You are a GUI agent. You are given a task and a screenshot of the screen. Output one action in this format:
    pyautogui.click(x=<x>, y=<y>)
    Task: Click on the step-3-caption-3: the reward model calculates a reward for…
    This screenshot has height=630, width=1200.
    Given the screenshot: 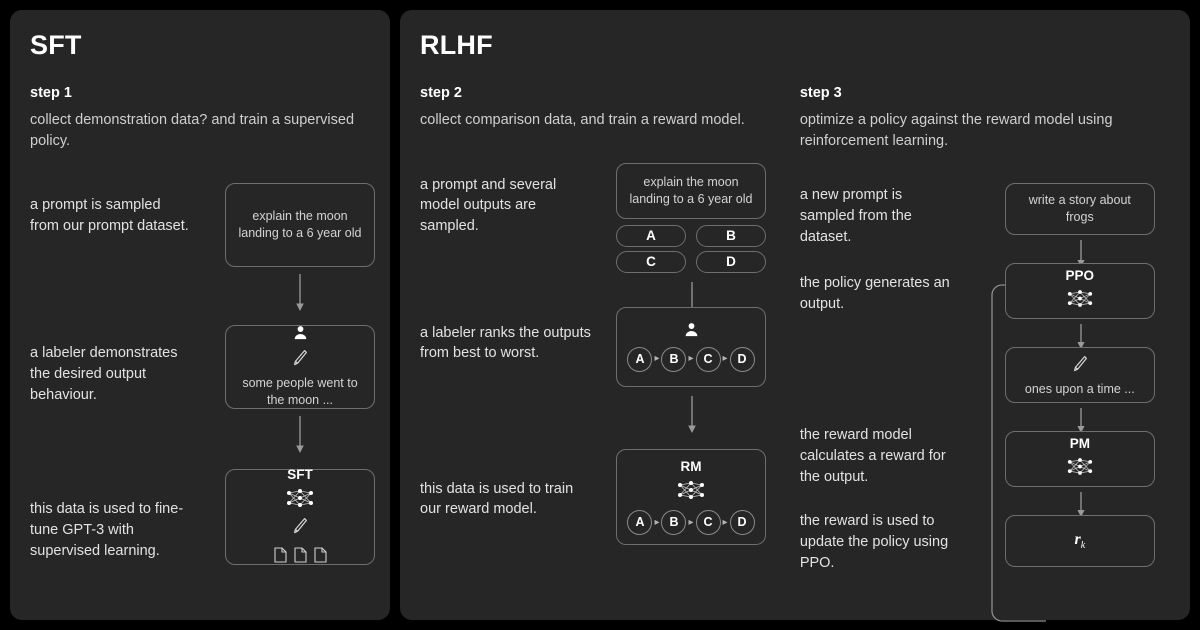 What is the action you would take?
    pyautogui.click(x=872, y=456)
    